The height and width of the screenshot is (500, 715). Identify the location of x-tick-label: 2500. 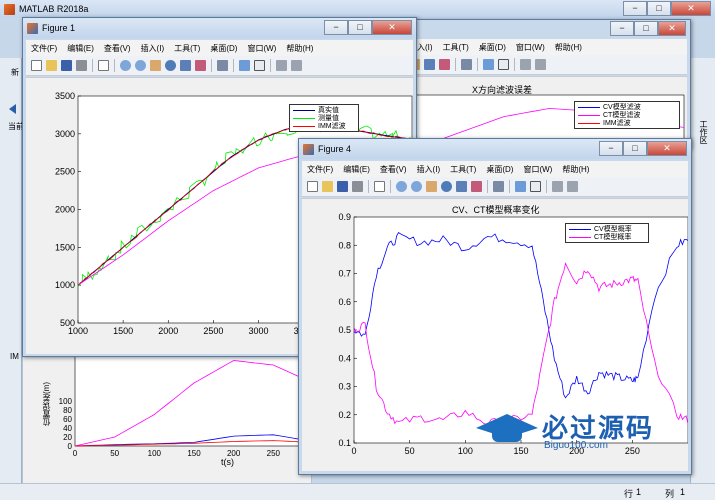
(213, 331).